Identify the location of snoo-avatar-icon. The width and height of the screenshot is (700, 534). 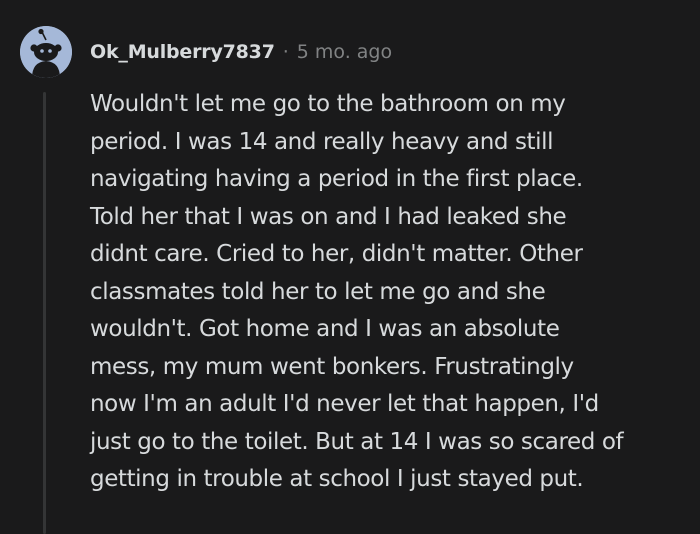
(46, 52).